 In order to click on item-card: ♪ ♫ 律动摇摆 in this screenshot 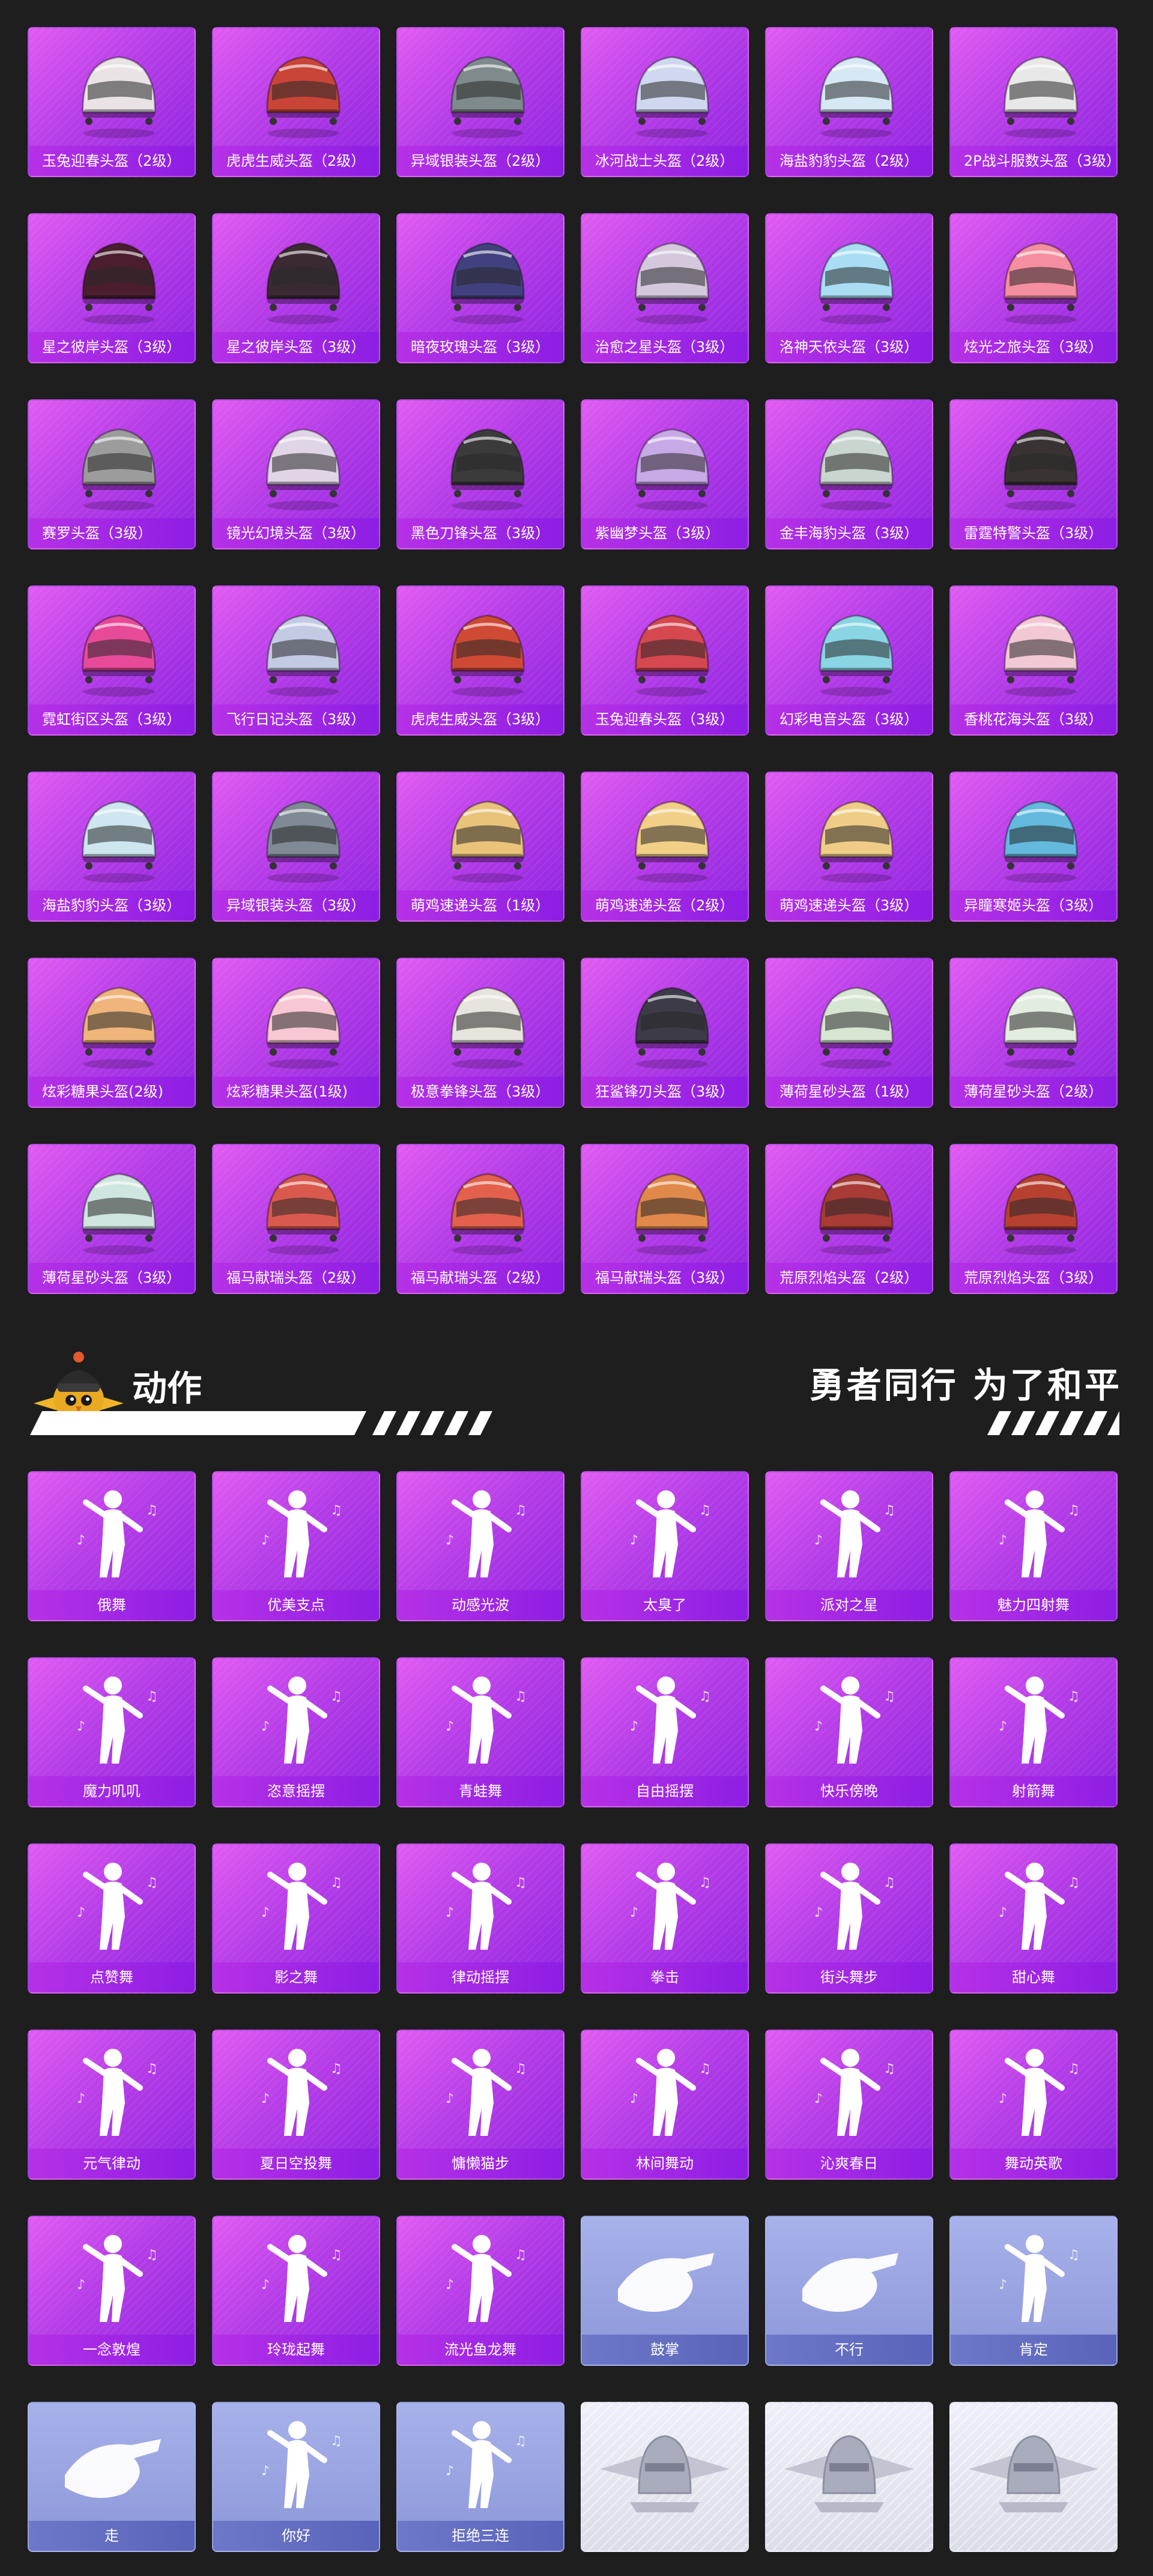, I will do `click(480, 1919)`.